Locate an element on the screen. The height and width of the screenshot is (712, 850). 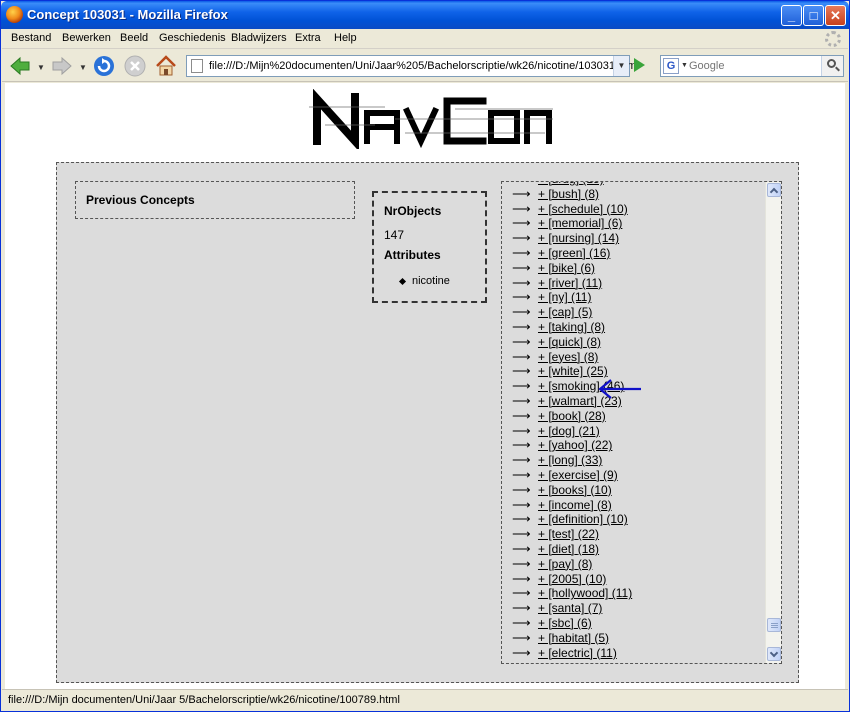
engine-dropdown-icon: ▼ is located at coordinates (684, 65).